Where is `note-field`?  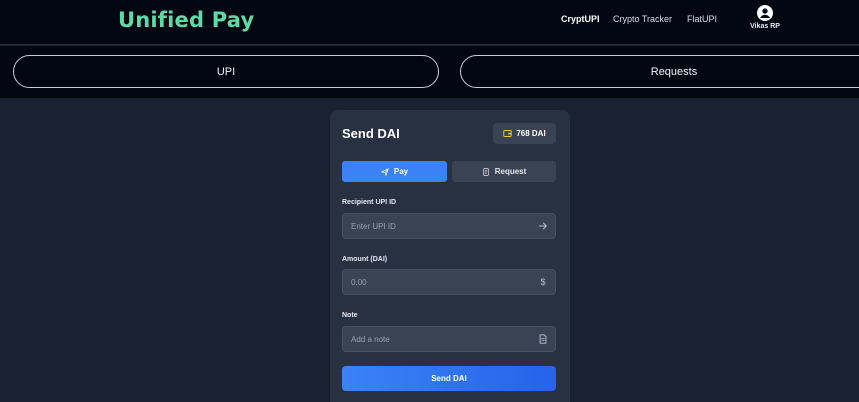 note-field is located at coordinates (449, 339).